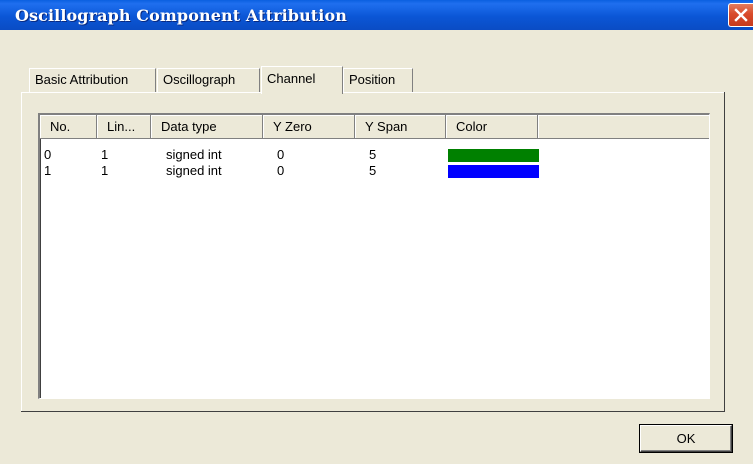  Describe the element at coordinates (48, 170) in the screenshot. I see `cell-no: 1` at that location.